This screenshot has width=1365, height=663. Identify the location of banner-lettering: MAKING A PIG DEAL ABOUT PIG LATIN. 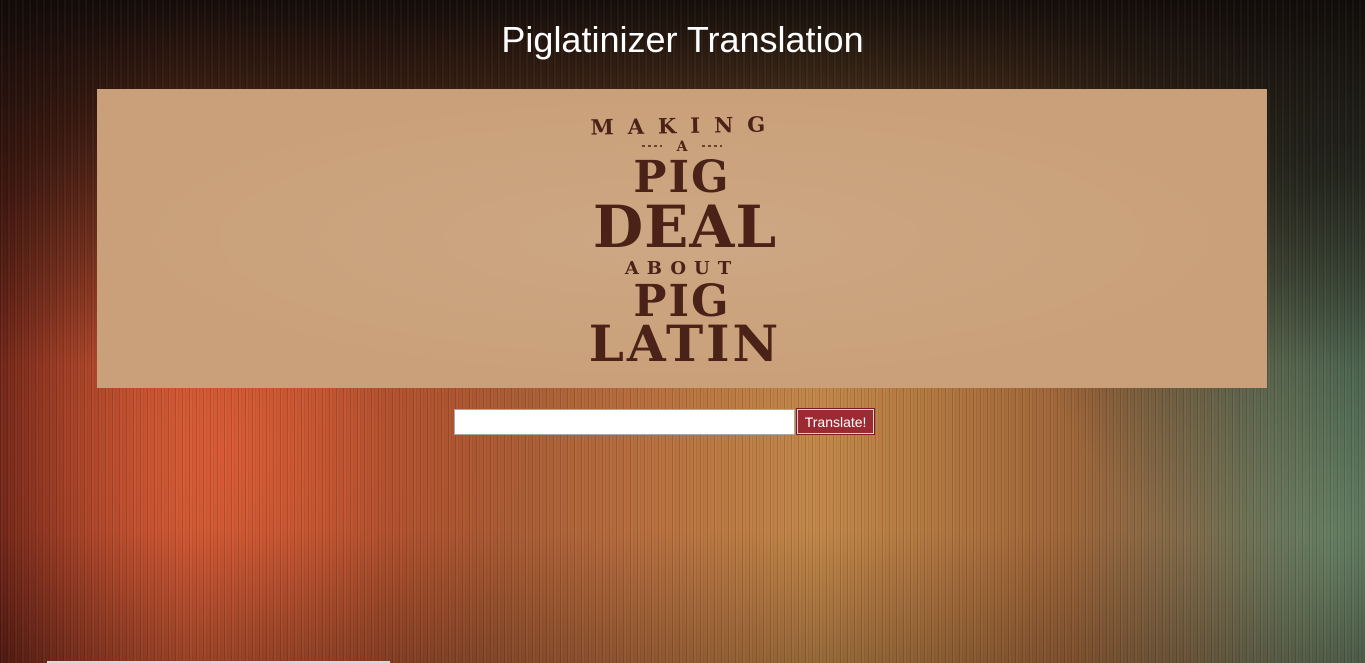
(685, 242).